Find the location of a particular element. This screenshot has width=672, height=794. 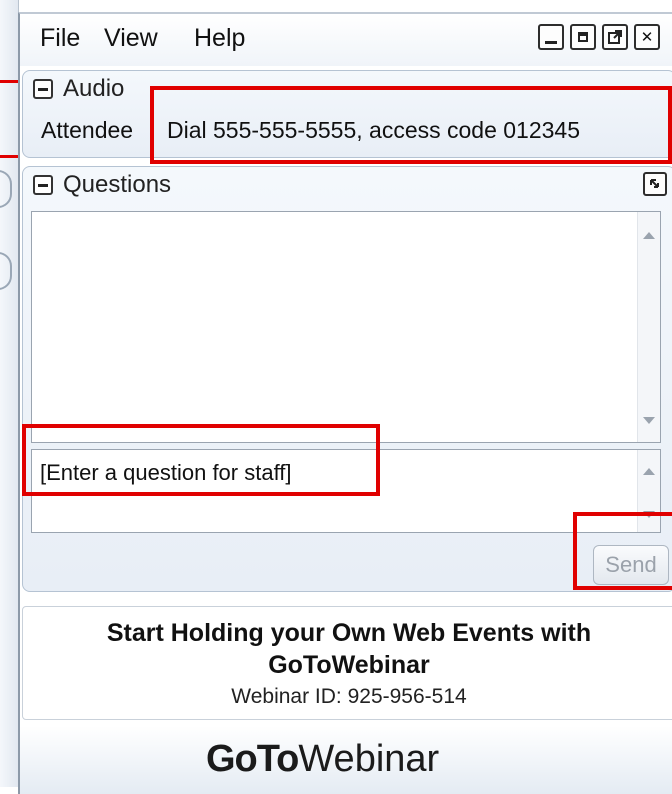

logo-bold-text: GoTo is located at coordinates (252, 759).